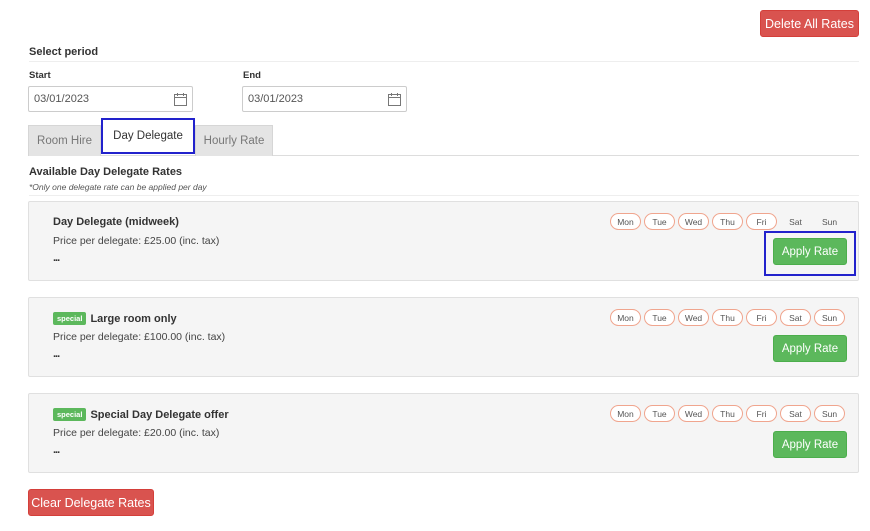 Image resolution: width=870 pixels, height=531 pixels. What do you see at coordinates (148, 136) in the screenshot?
I see `tab-day-delegate: Day Delegate` at bounding box center [148, 136].